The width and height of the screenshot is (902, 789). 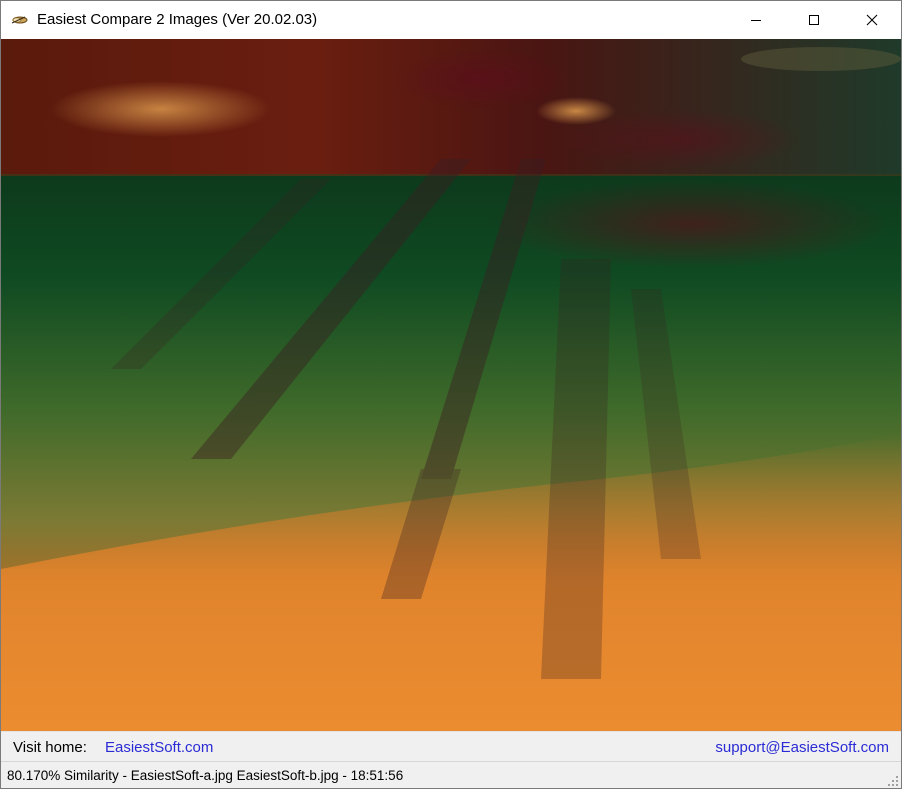 I want to click on maximize-button, so click(x=814, y=20).